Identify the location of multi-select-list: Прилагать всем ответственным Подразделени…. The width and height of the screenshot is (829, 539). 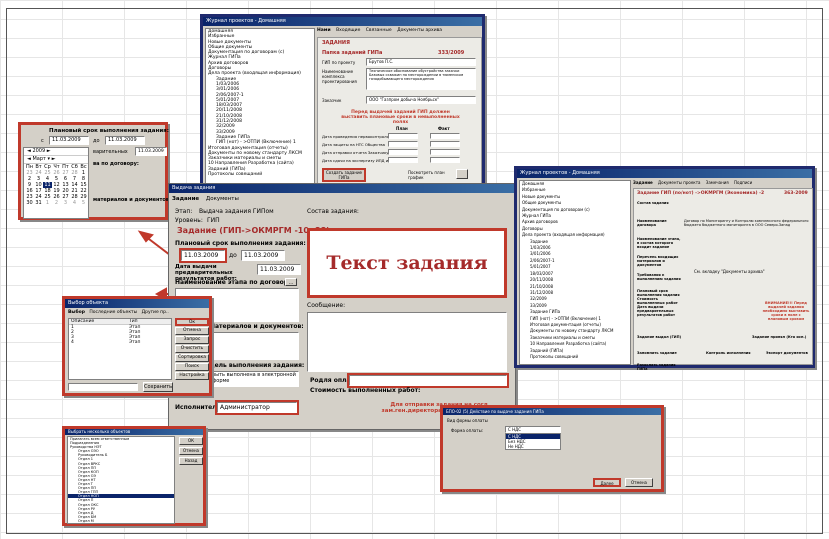
(121, 480).